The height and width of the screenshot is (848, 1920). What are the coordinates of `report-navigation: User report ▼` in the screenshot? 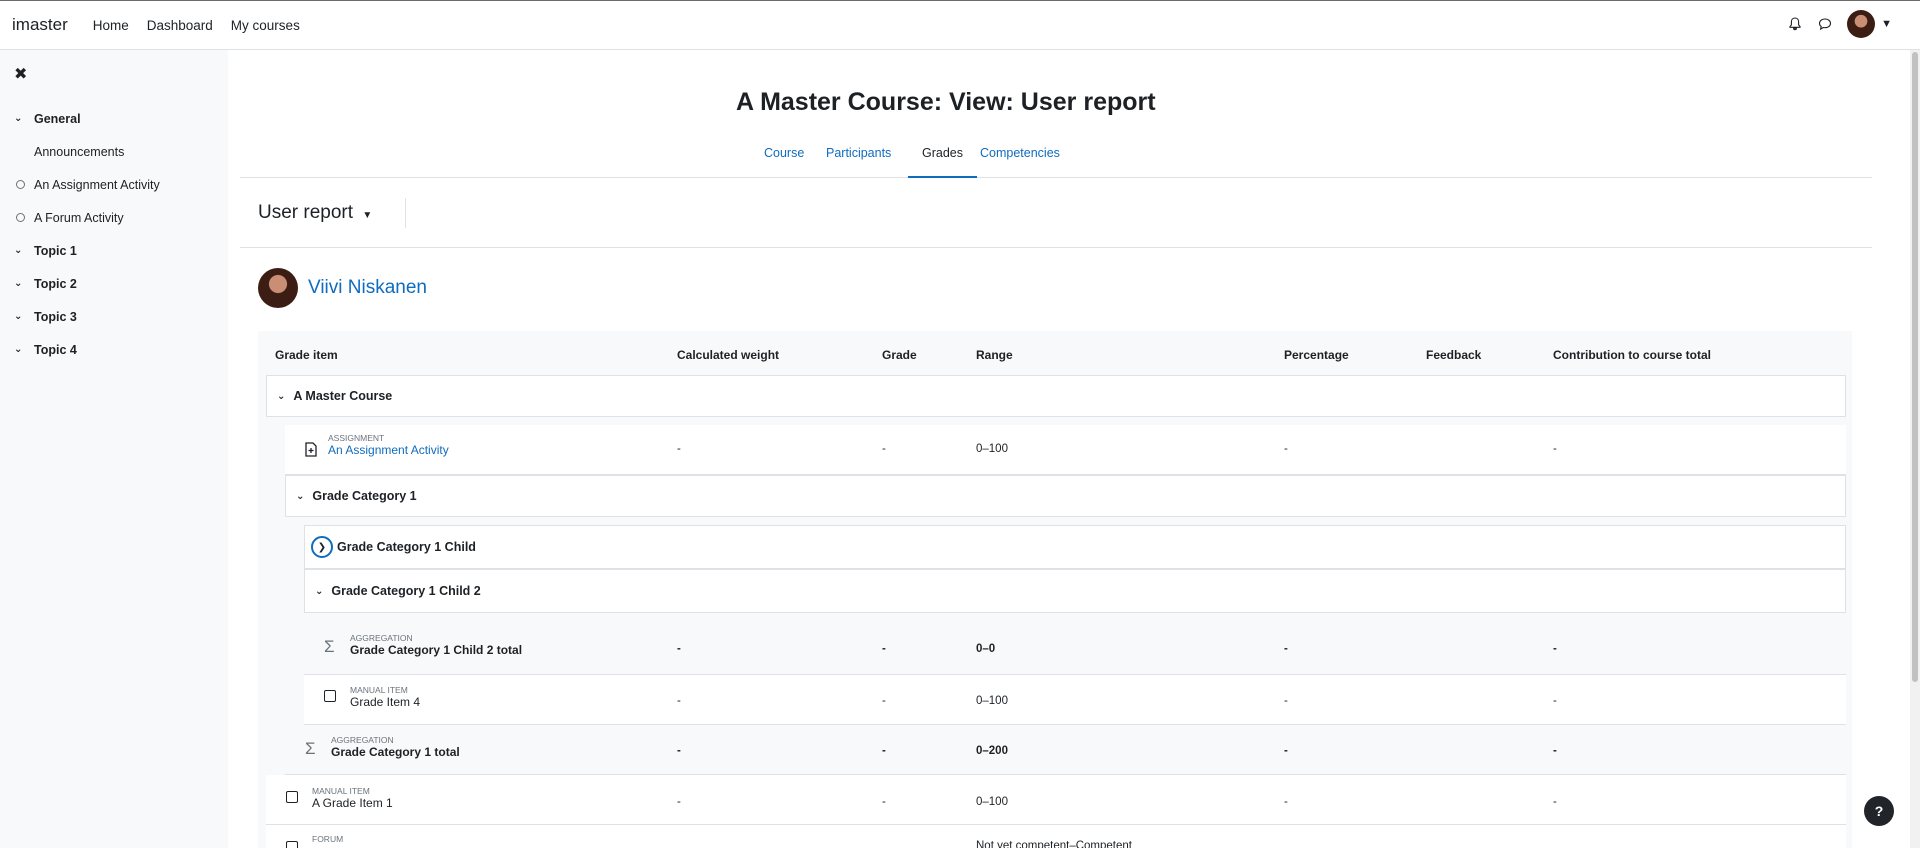 It's located at (1056, 213).